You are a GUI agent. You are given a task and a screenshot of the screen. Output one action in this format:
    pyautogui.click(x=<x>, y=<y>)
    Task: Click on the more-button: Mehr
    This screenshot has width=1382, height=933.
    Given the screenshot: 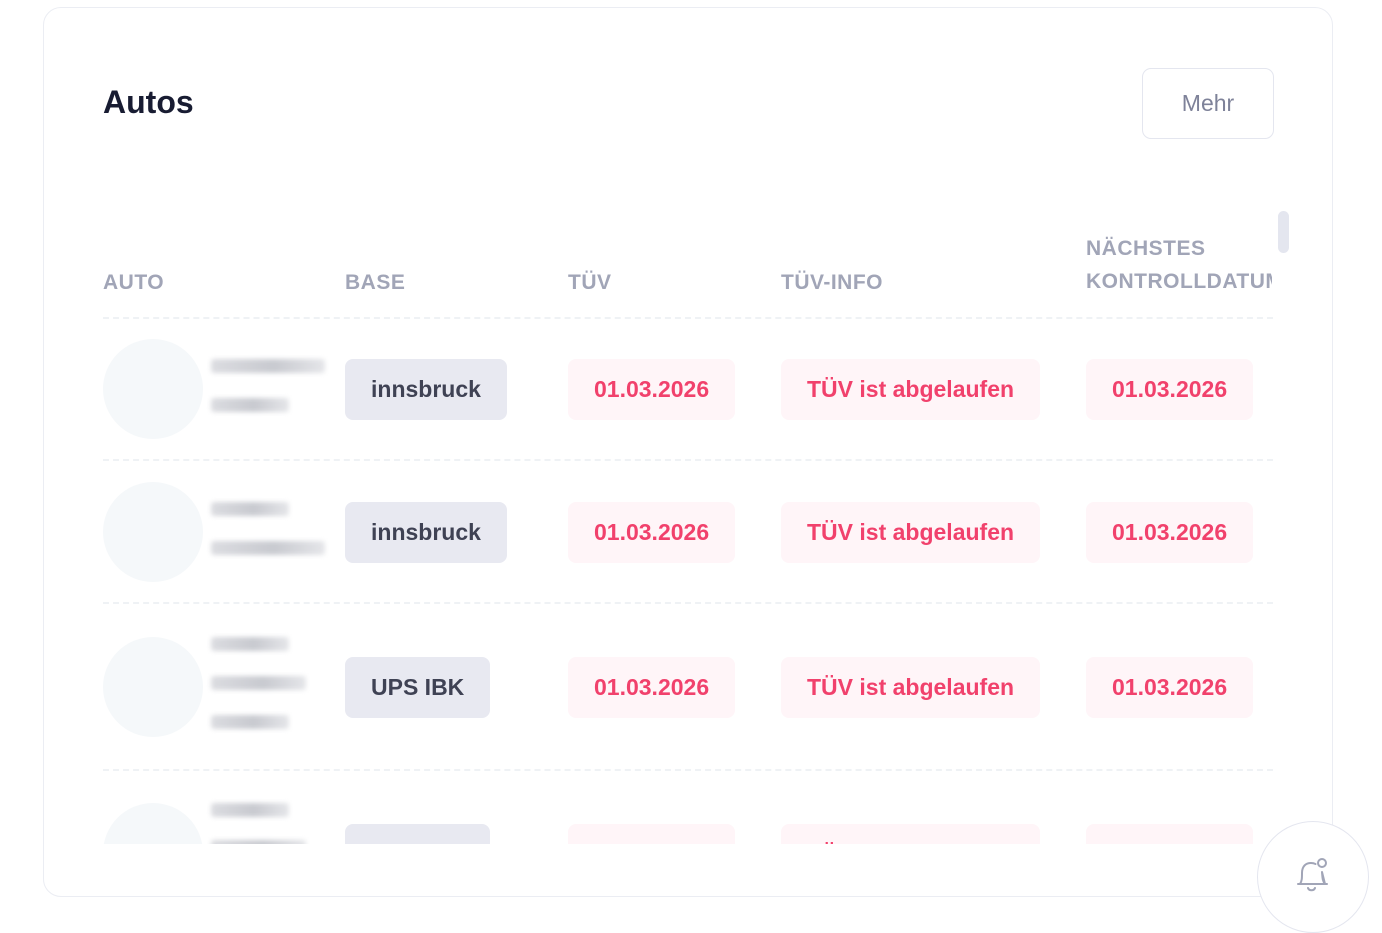 What is the action you would take?
    pyautogui.click(x=1208, y=103)
    